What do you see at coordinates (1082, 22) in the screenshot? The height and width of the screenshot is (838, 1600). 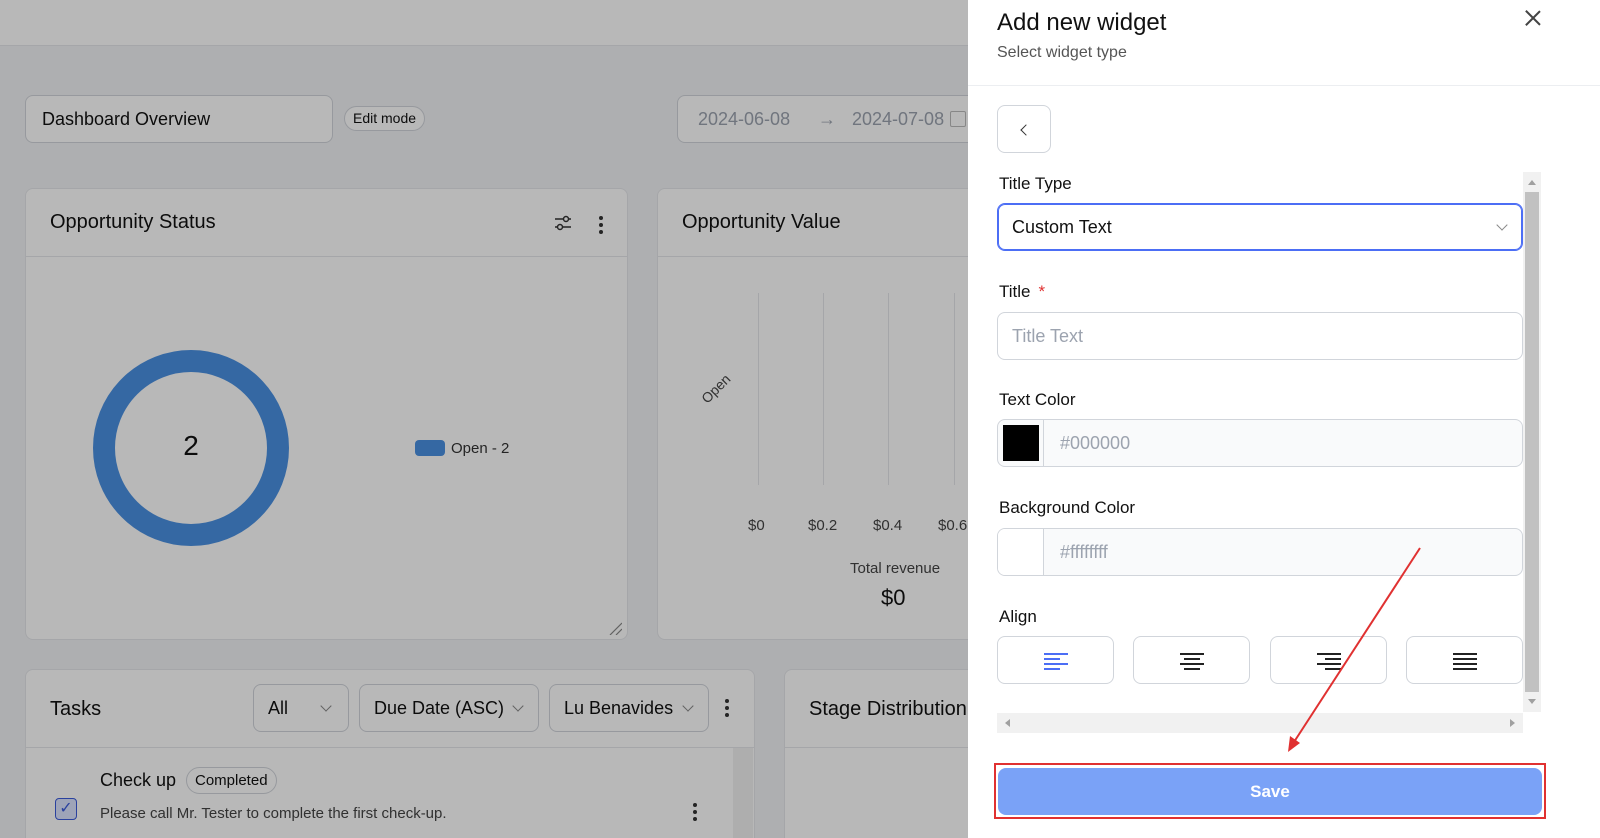 I see `drawer-title: Add new widget` at bounding box center [1082, 22].